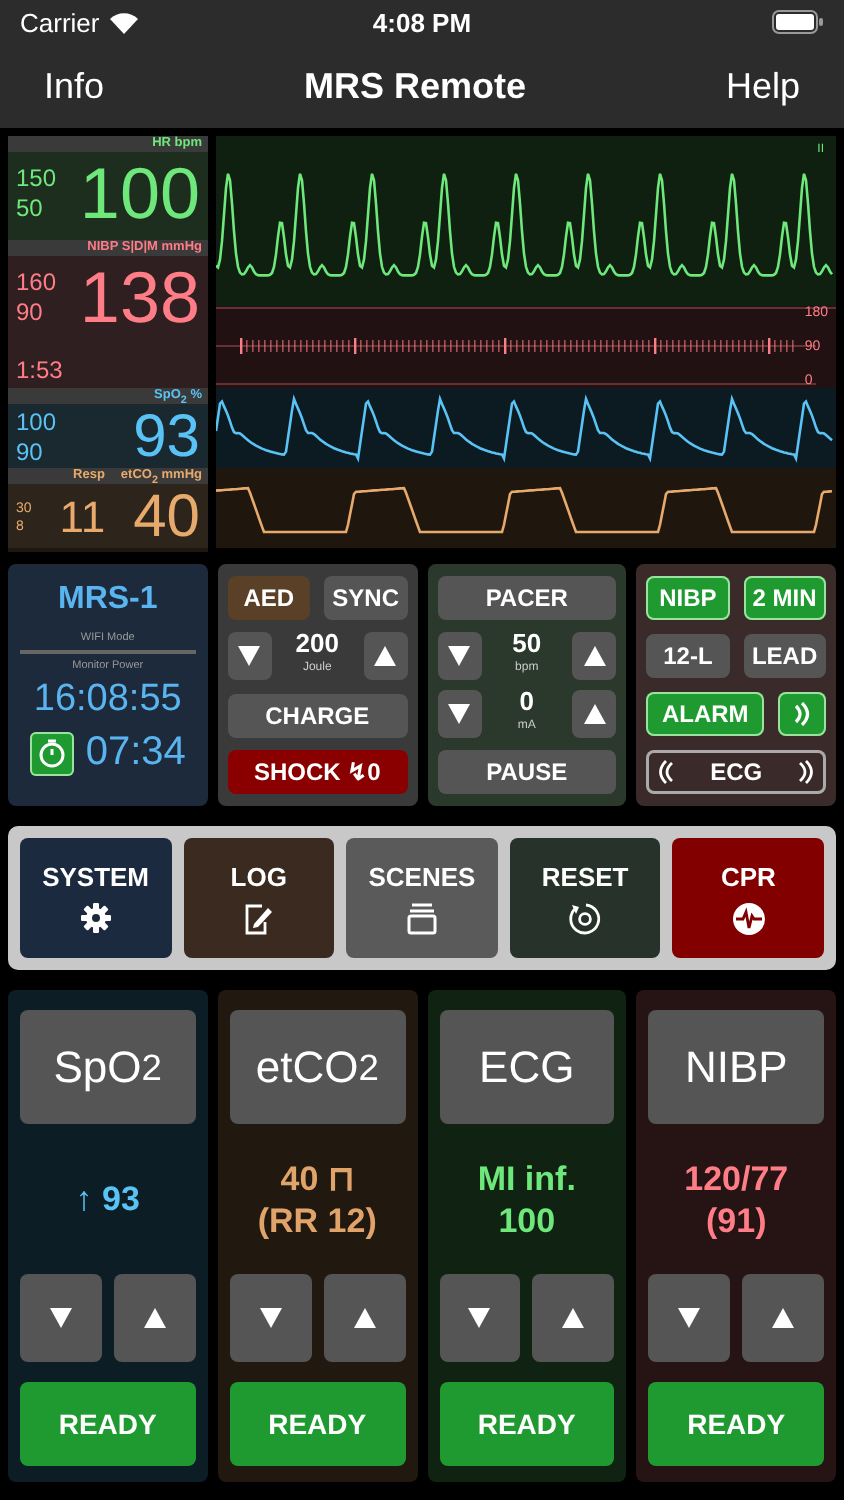 This screenshot has width=844, height=1500. I want to click on vital-value: 100, so click(139, 194).